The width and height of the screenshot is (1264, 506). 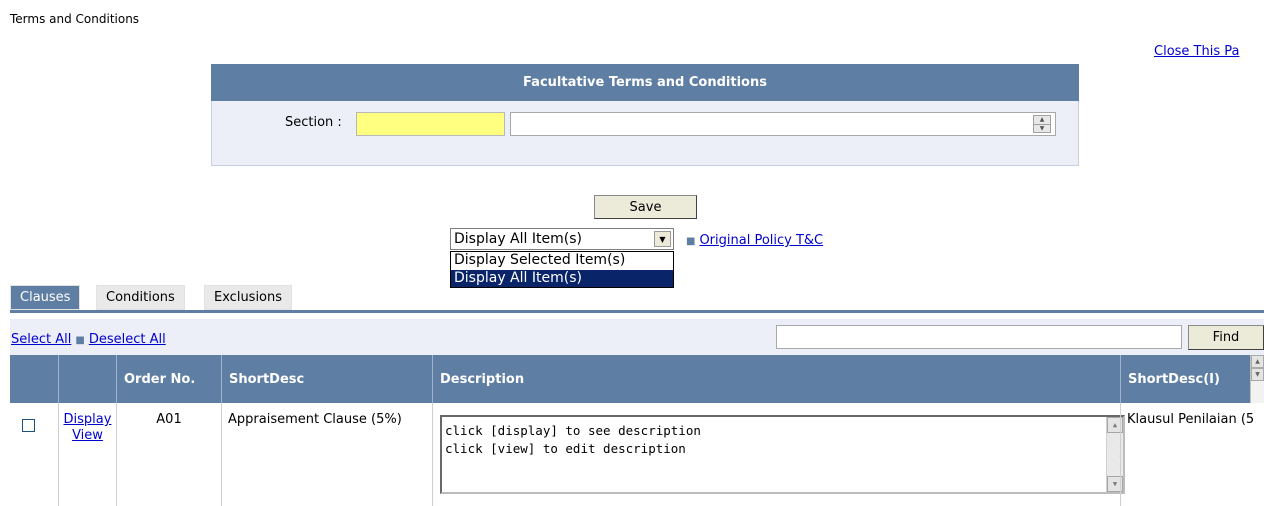 I want to click on tab-exclusions: Exclusions, so click(x=248, y=297).